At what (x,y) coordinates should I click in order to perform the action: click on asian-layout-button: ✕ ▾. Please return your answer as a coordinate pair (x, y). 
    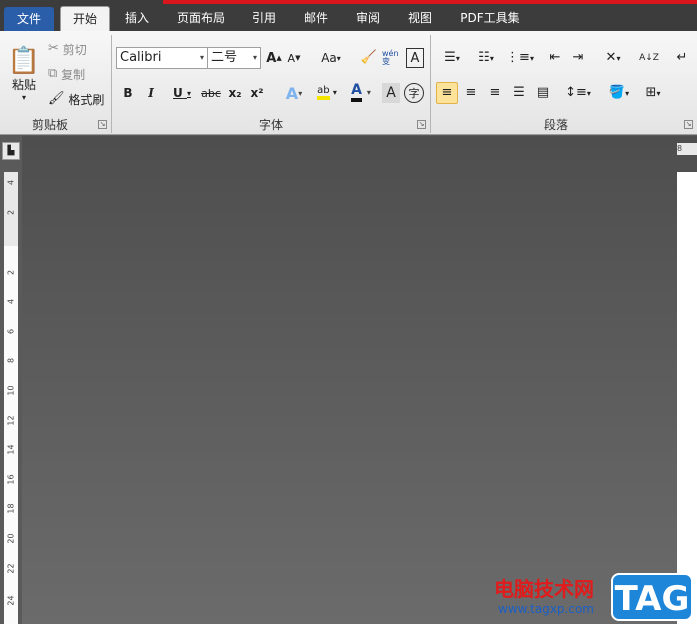
    Looking at the image, I should click on (613, 58).